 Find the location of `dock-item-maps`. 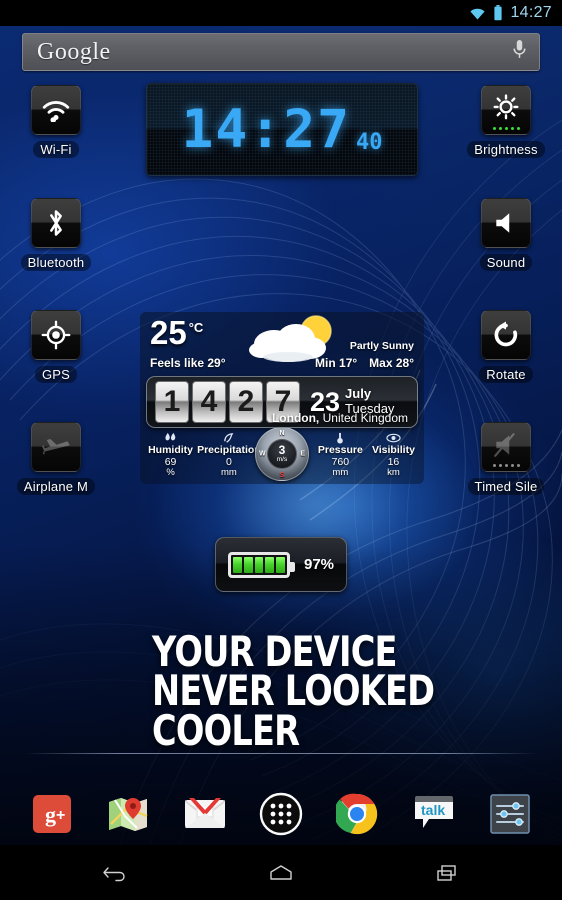

dock-item-maps is located at coordinates (128, 814).